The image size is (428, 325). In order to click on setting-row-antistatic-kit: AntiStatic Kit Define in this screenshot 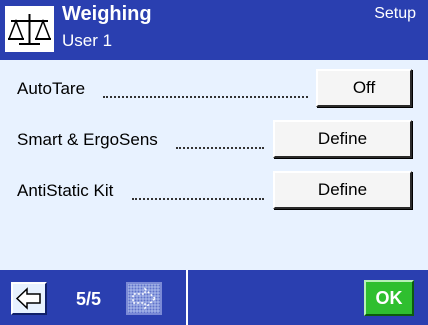, I will do `click(214, 193)`.